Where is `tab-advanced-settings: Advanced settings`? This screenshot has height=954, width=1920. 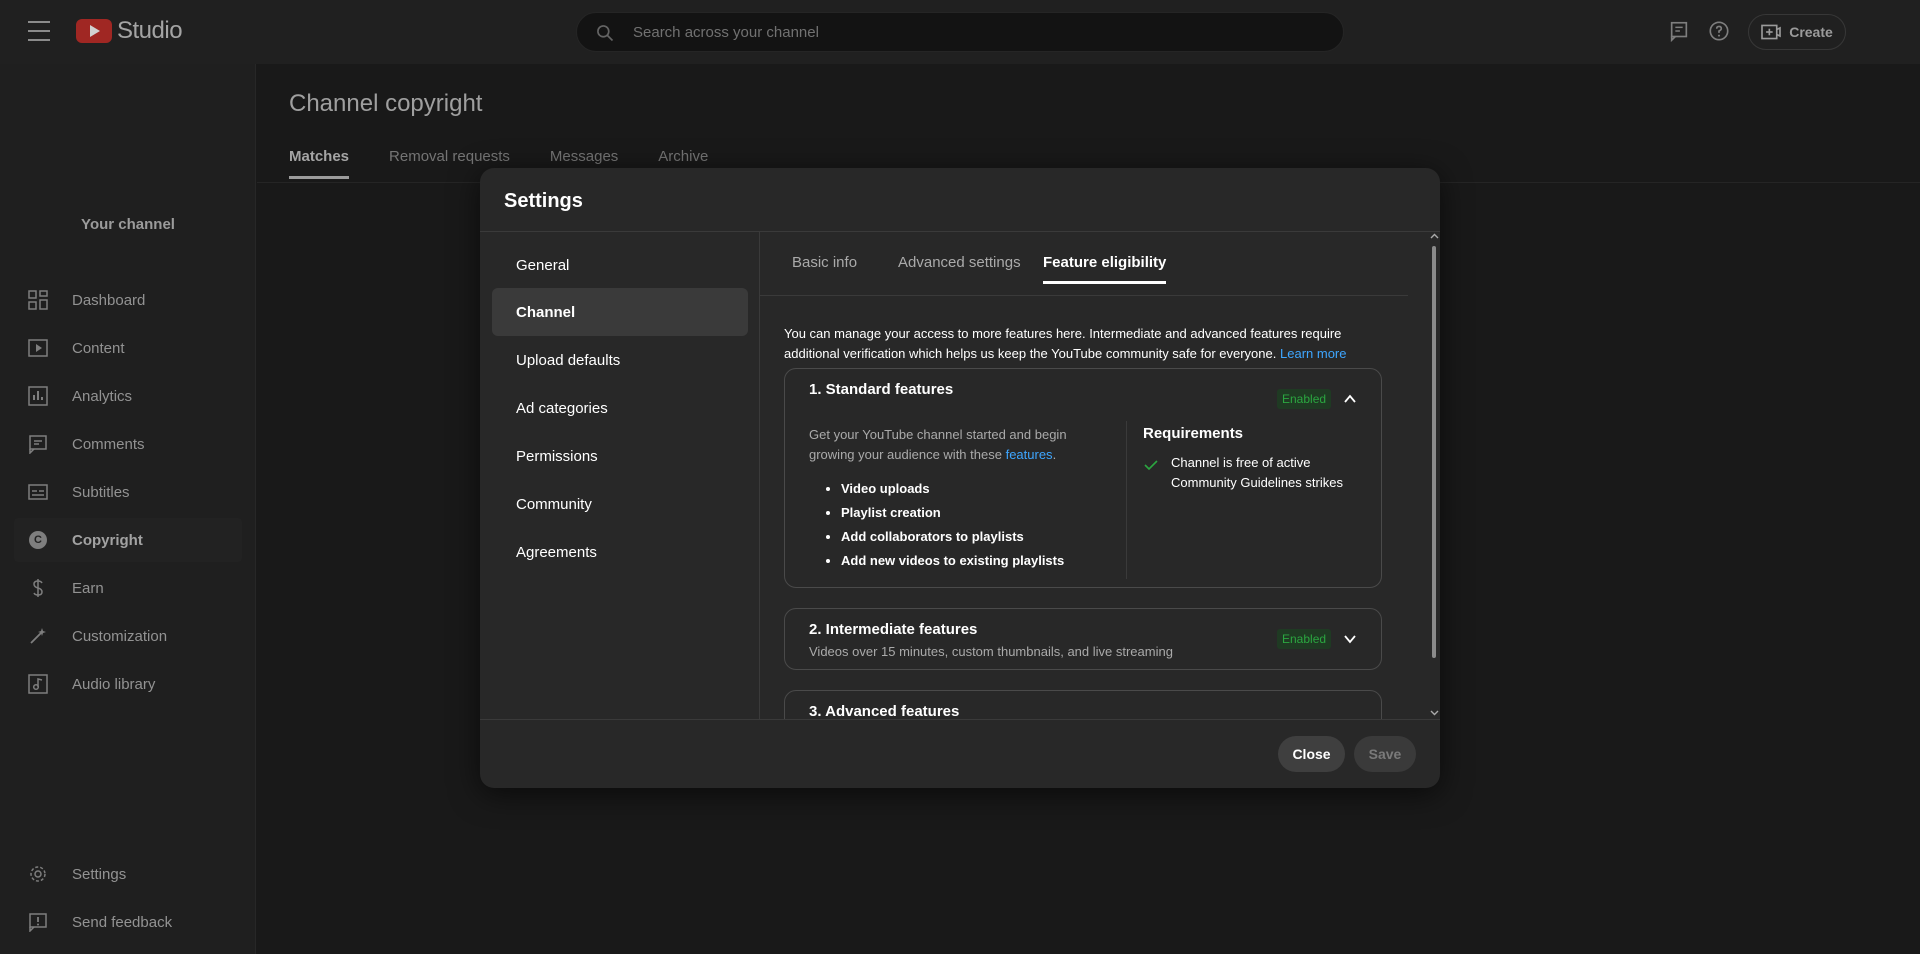 tab-advanced-settings: Advanced settings is located at coordinates (959, 269).